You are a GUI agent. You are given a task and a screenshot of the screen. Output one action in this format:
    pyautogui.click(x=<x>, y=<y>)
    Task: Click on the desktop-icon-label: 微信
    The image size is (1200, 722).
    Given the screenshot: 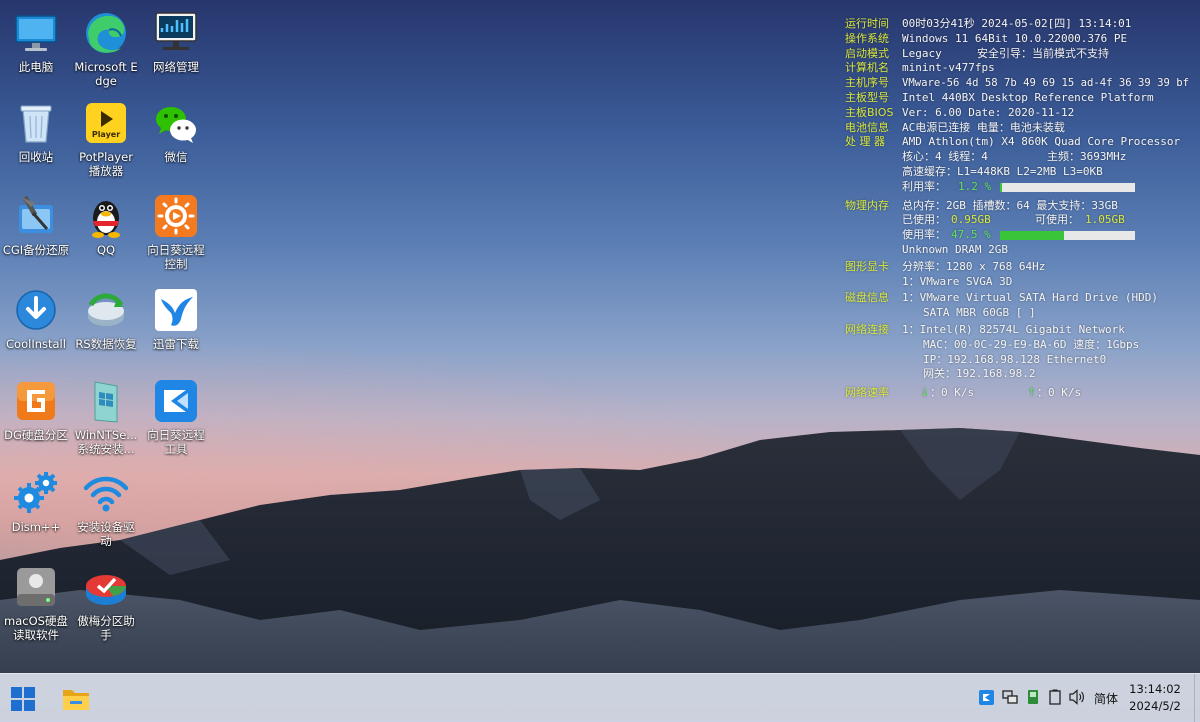 What is the action you would take?
    pyautogui.click(x=176, y=157)
    